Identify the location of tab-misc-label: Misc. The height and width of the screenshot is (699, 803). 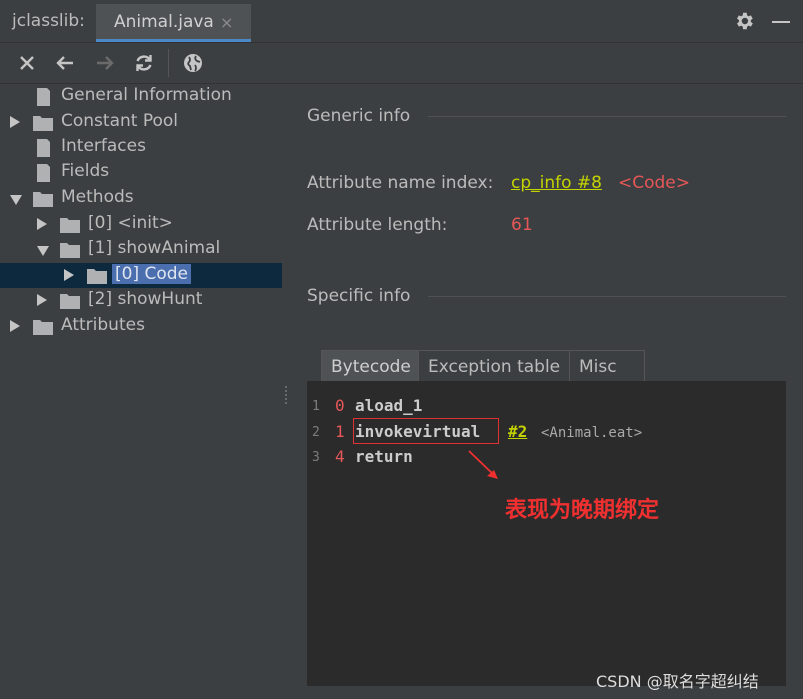
(598, 367).